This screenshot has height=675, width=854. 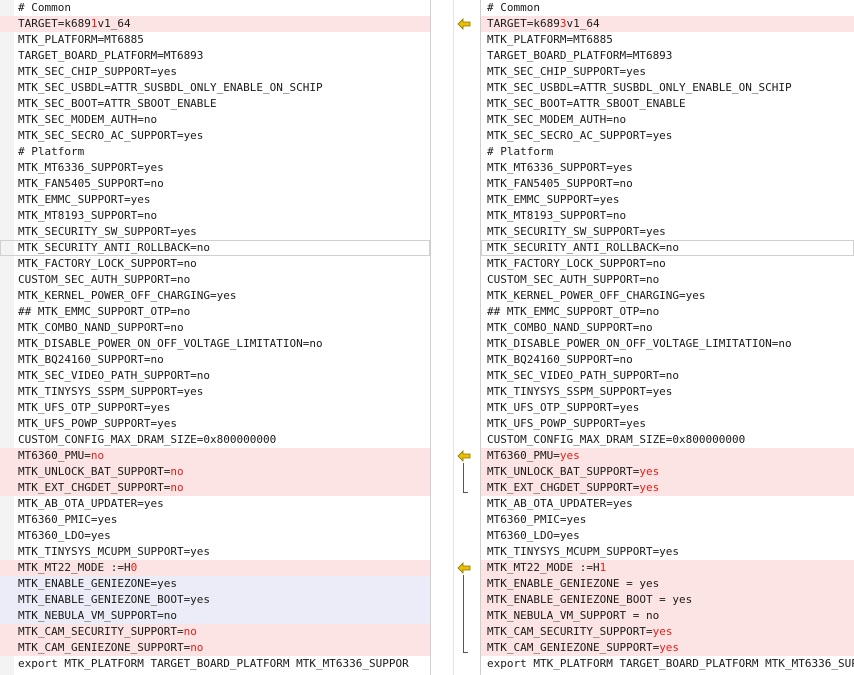 I want to click on left-code-line: MT6360_PMU=no, so click(x=215, y=456).